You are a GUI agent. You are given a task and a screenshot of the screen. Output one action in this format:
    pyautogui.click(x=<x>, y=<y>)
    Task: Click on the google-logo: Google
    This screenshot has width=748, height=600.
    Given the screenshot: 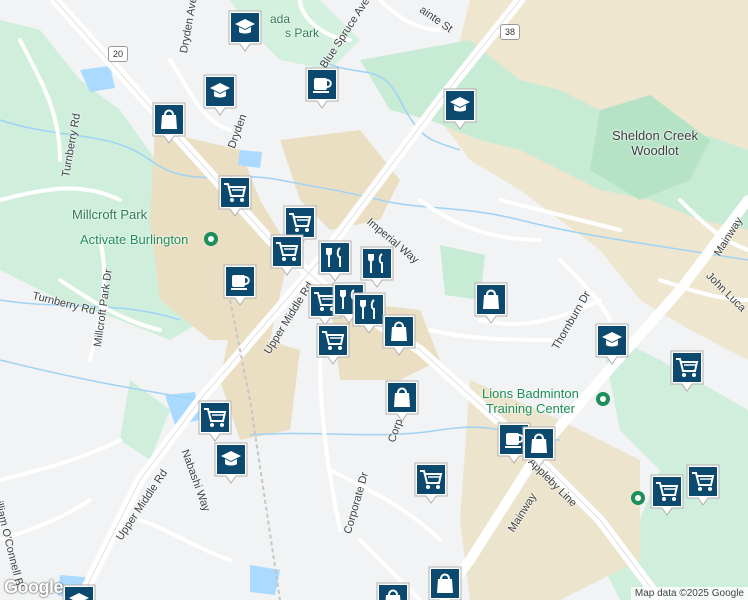 What is the action you would take?
    pyautogui.click(x=34, y=587)
    